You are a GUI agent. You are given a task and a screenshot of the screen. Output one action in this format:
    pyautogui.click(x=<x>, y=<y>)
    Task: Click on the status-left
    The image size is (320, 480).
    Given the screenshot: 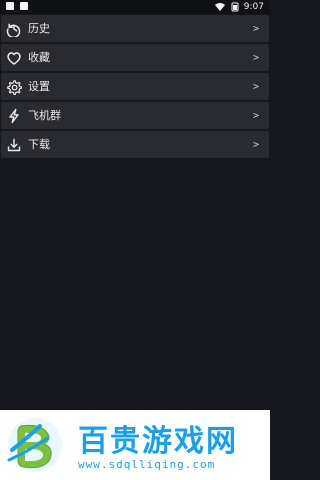 What is the action you would take?
    pyautogui.click(x=17, y=6)
    